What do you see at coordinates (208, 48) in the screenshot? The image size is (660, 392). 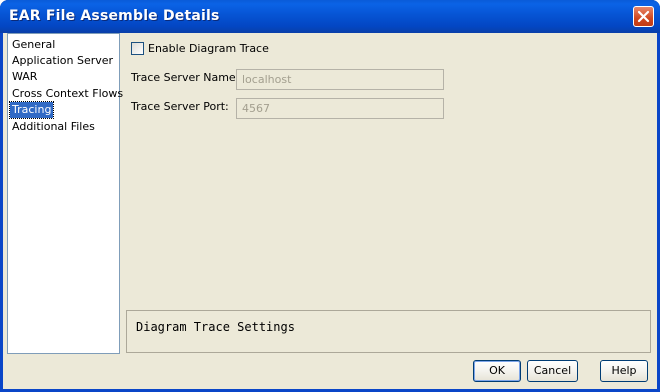 I see `enable-diagram-trace-label: Enable Diagram Trace` at bounding box center [208, 48].